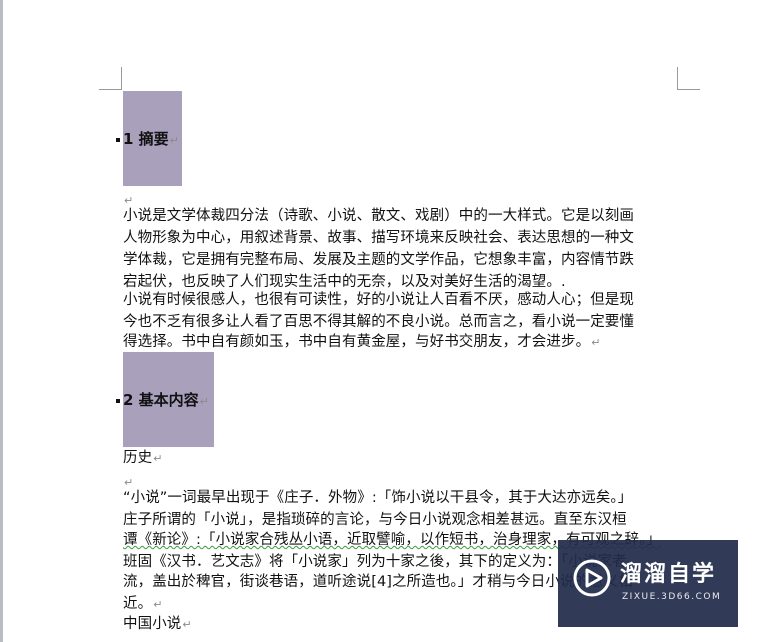 This screenshot has height=642, width=782. I want to click on watermark-overlay: 溜溜自学 ZIXUE.3D66.COM, so click(648, 583).